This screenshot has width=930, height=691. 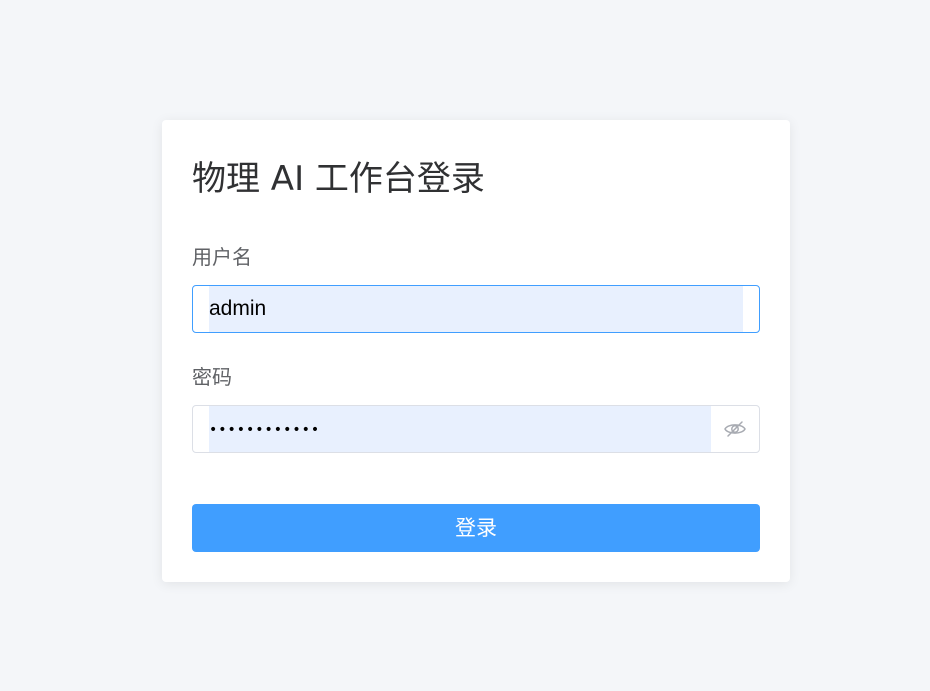 What do you see at coordinates (338, 179) in the screenshot?
I see `page-title: 物理 AI 工作台登录` at bounding box center [338, 179].